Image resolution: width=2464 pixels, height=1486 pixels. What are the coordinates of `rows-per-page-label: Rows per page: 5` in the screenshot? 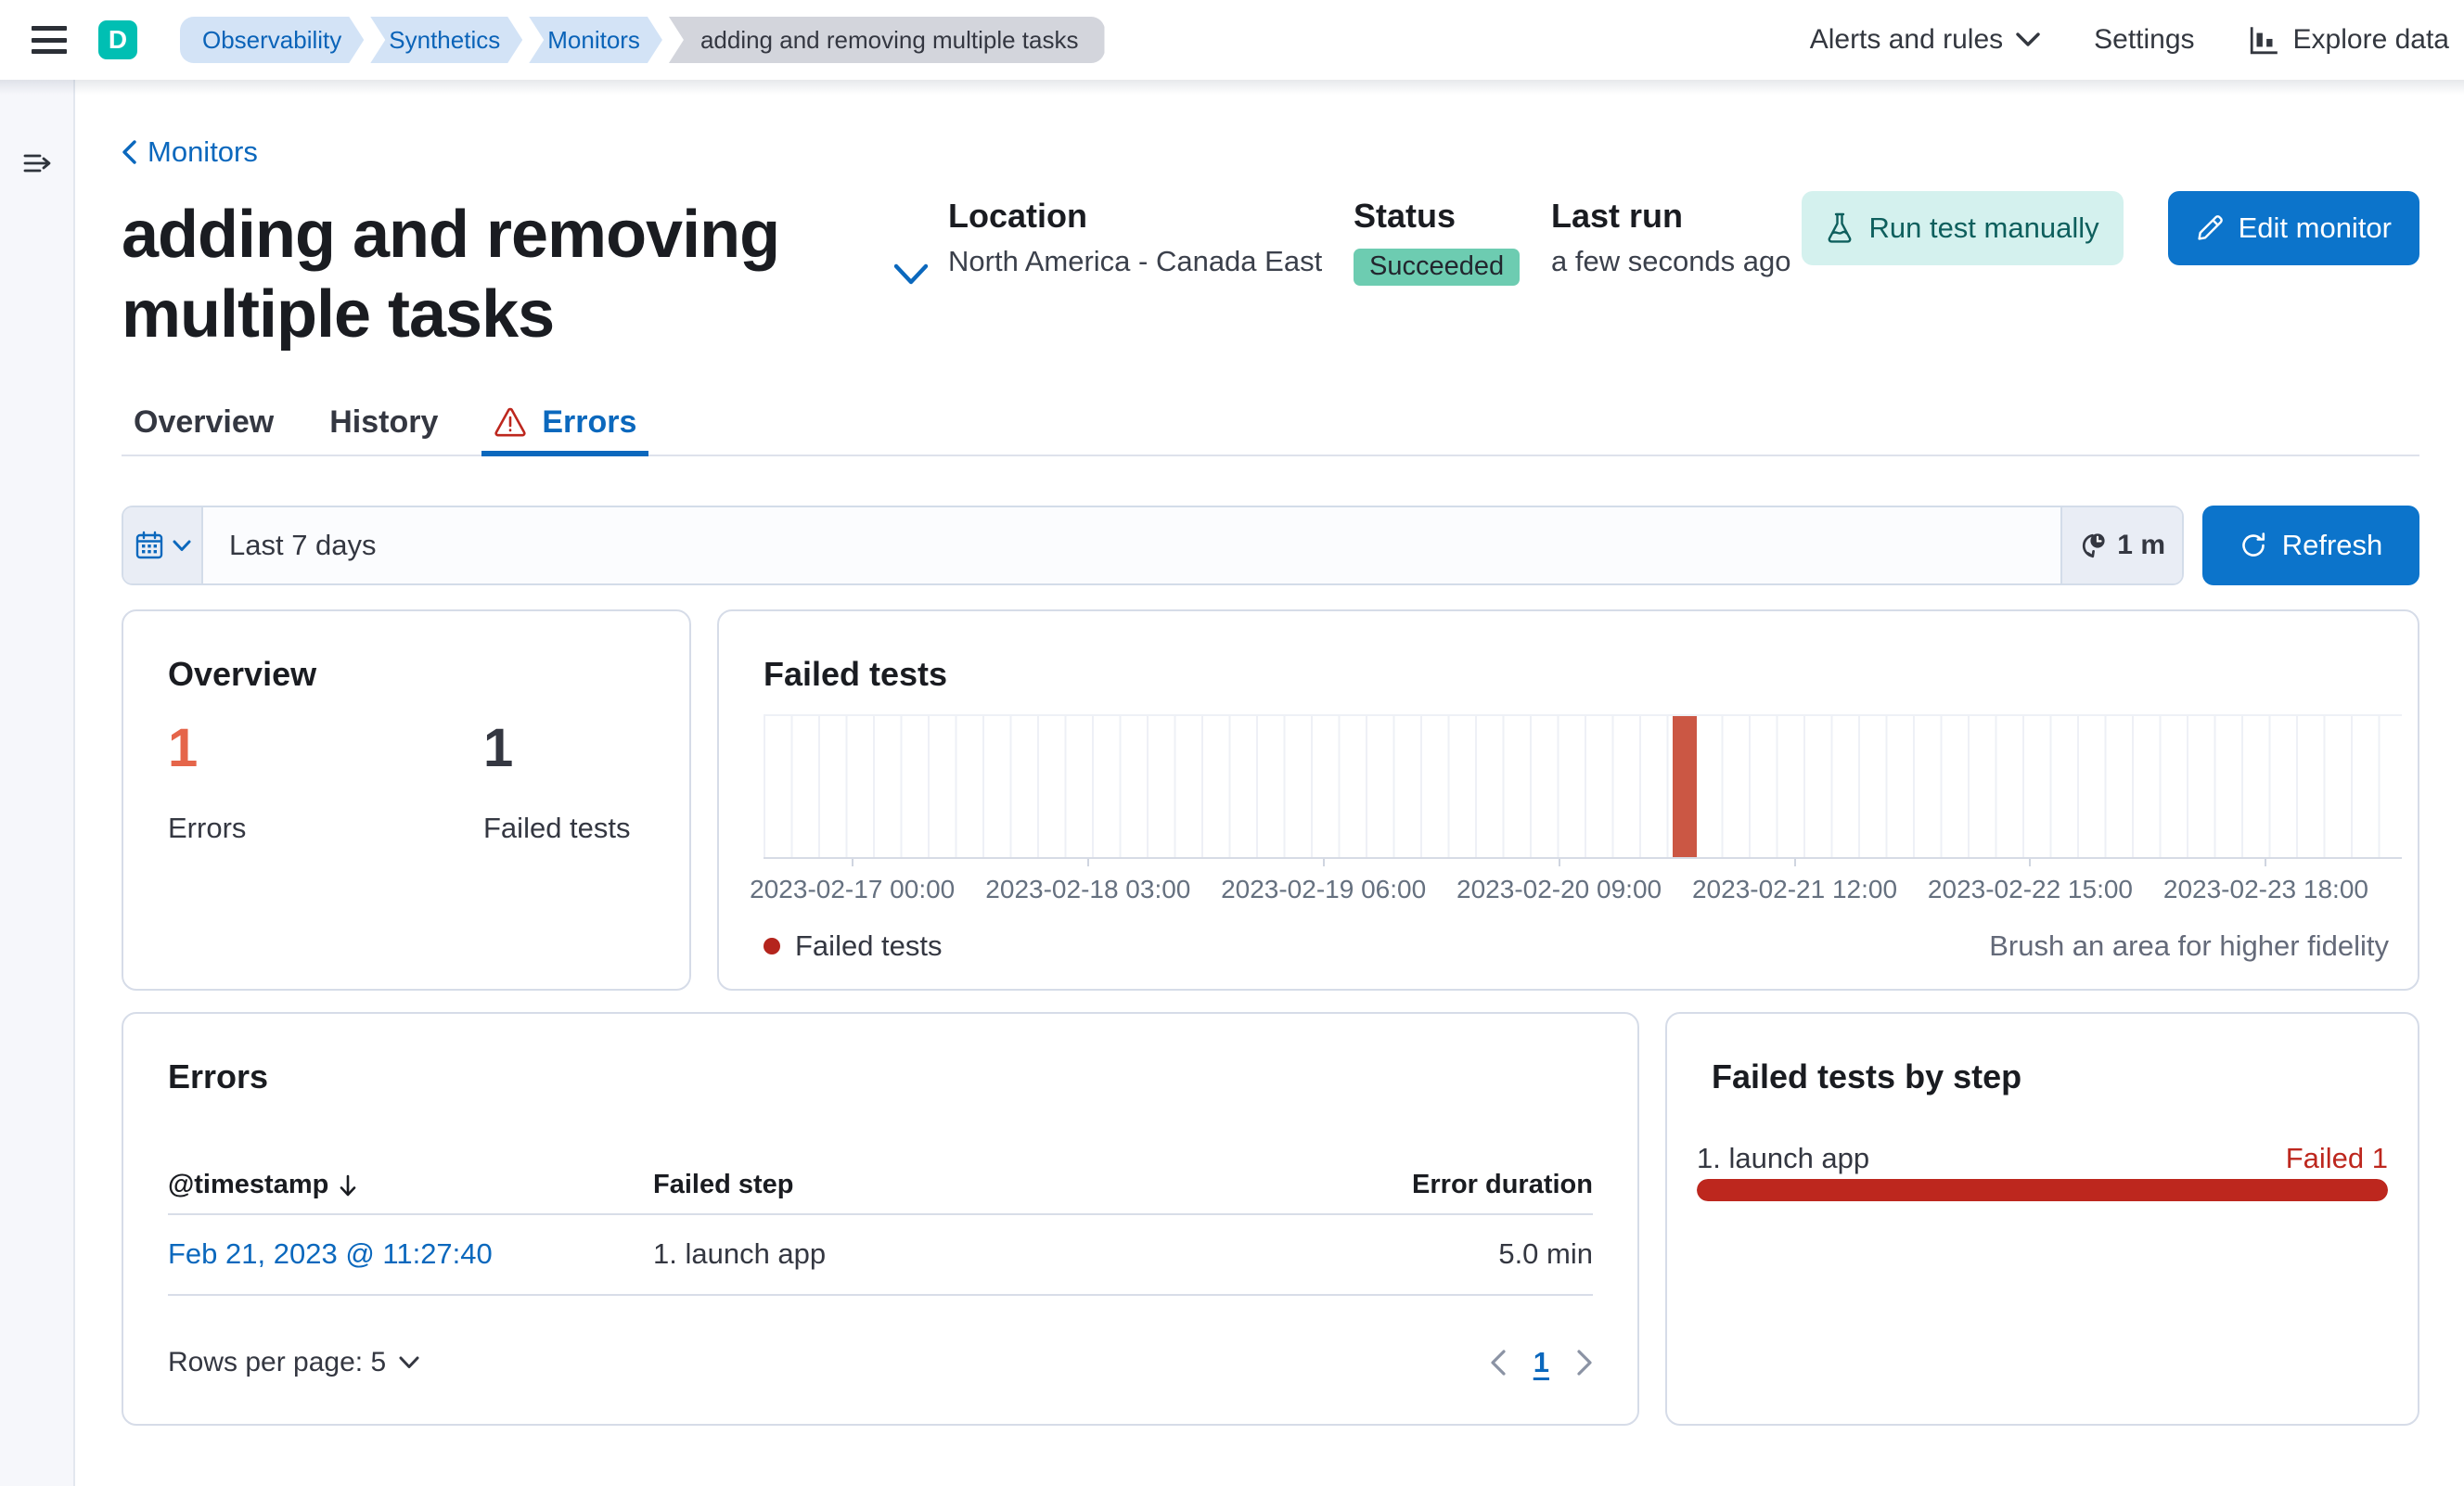 It's located at (277, 1362).